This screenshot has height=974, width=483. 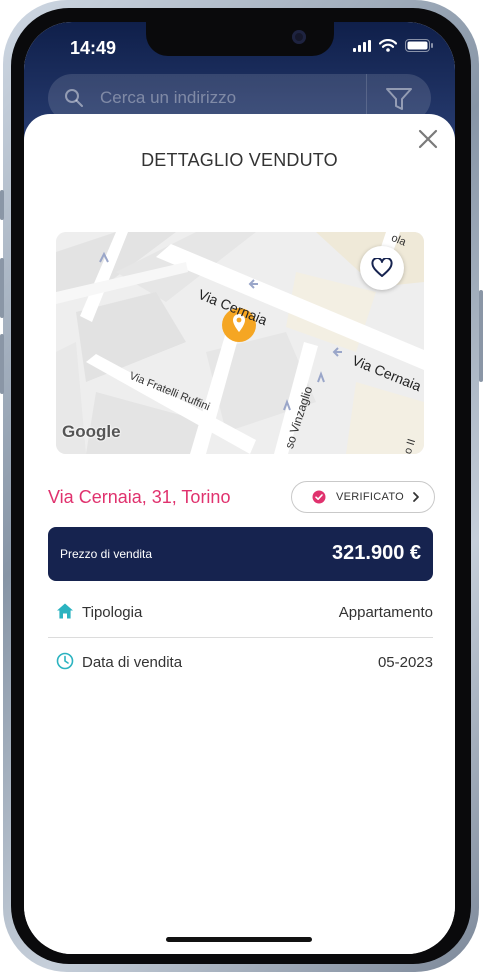 What do you see at coordinates (419, 45) in the screenshot?
I see `battery-icon` at bounding box center [419, 45].